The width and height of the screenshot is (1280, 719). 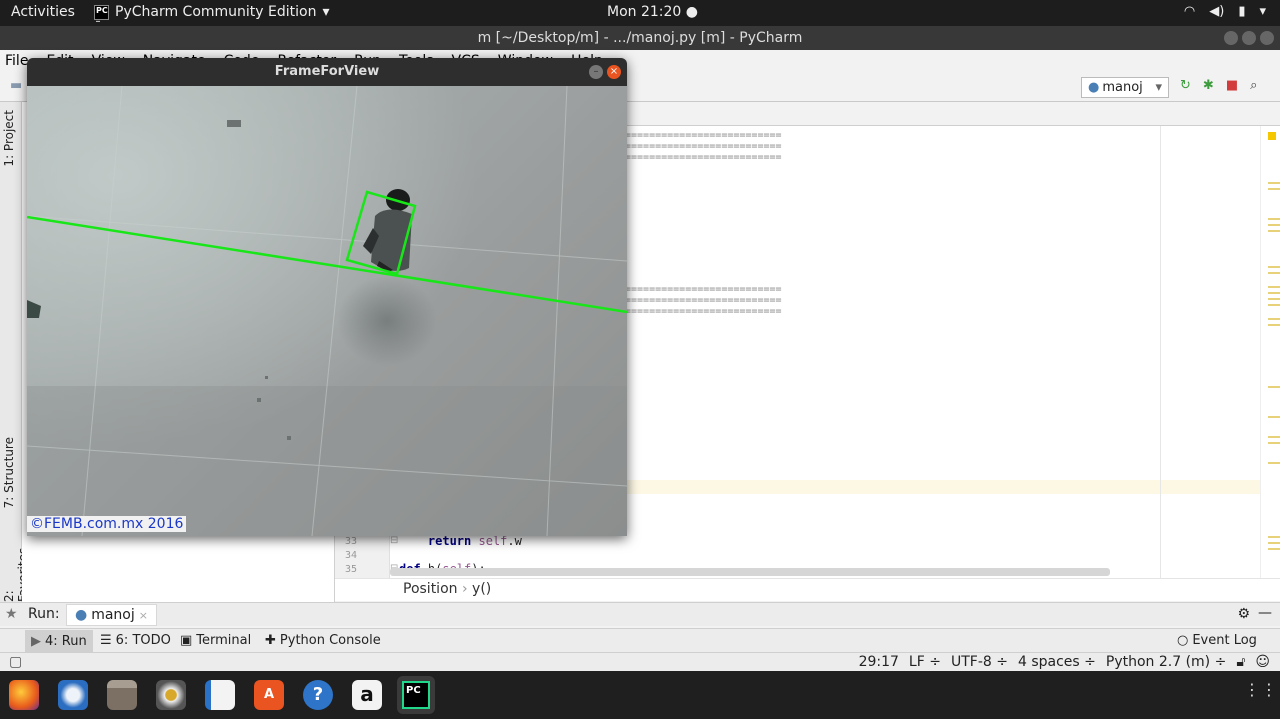 What do you see at coordinates (327, 71) in the screenshot?
I see `frame-window-title: FrameForView` at bounding box center [327, 71].